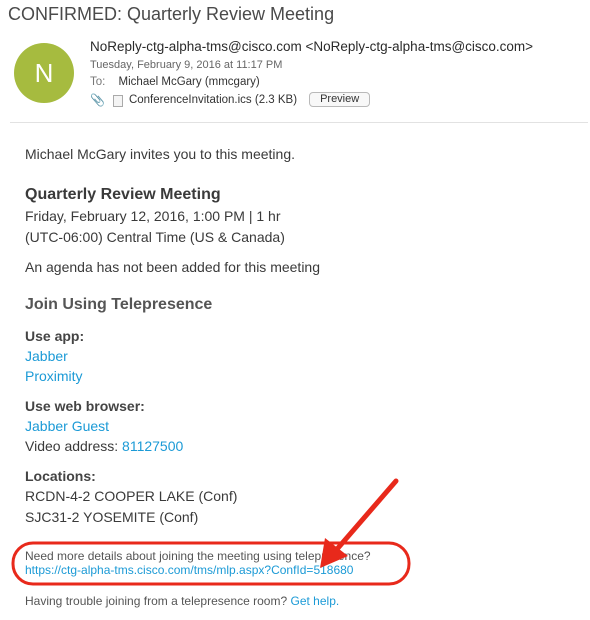  Describe the element at coordinates (186, 65) in the screenshot. I see `sent-date: Tuesday, February 9, 2016 at 11:17 PM` at that location.